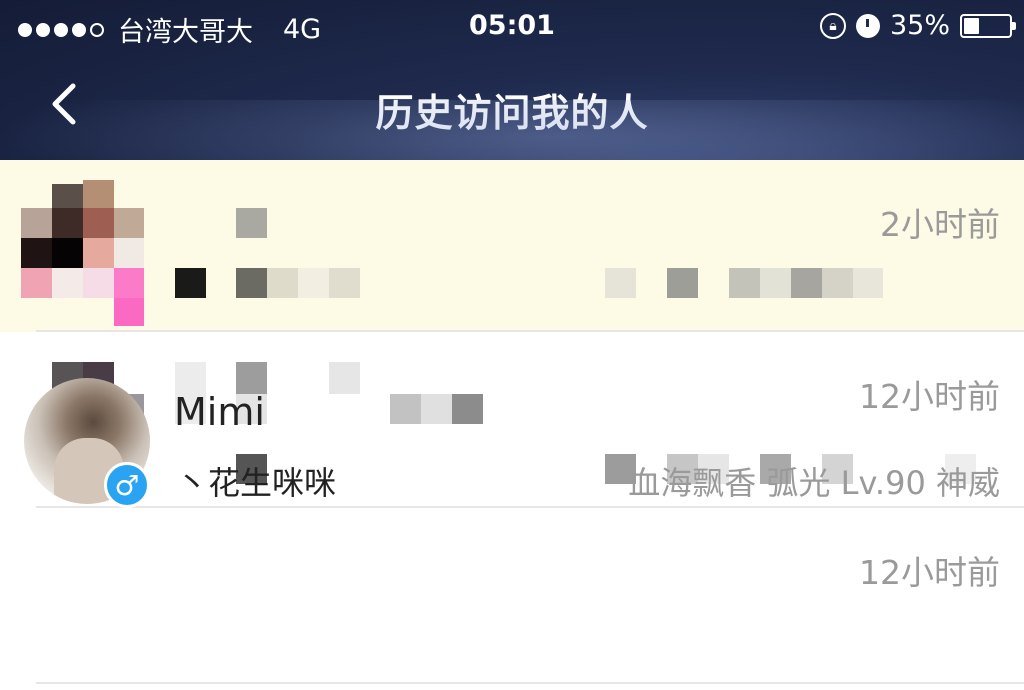 This screenshot has width=1024, height=690. Describe the element at coordinates (127, 485) in the screenshot. I see `male-gender-icon: ♂` at that location.